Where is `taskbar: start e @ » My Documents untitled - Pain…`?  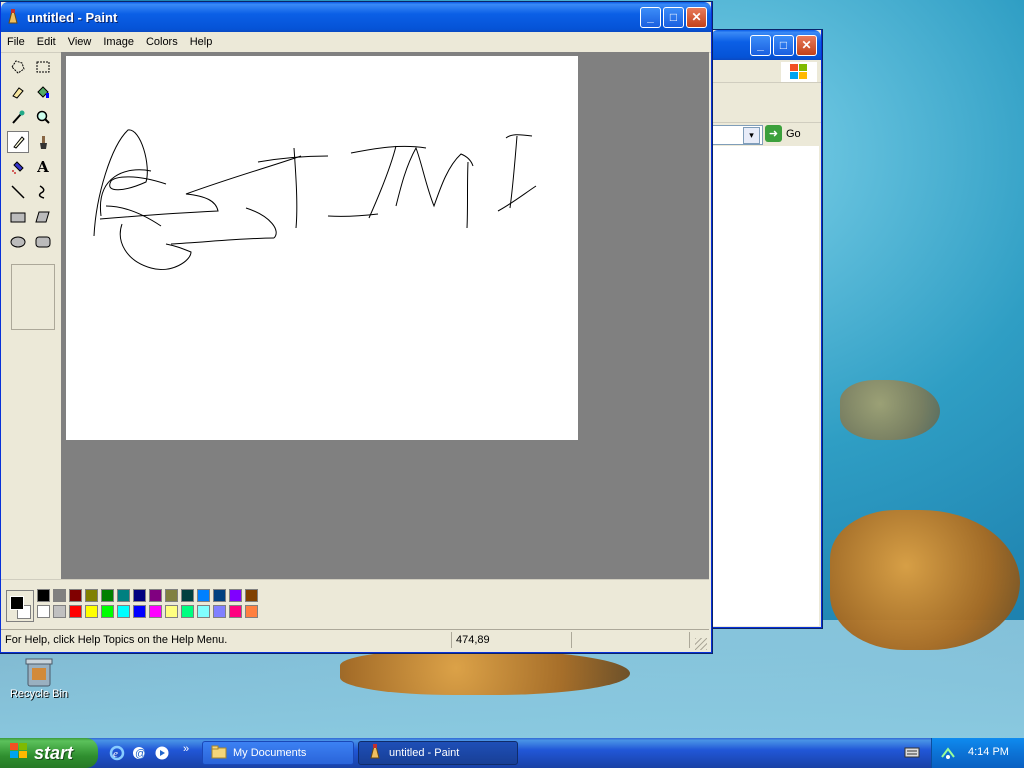
taskbar: start e @ » My Documents untitled - Pain… is located at coordinates (512, 753).